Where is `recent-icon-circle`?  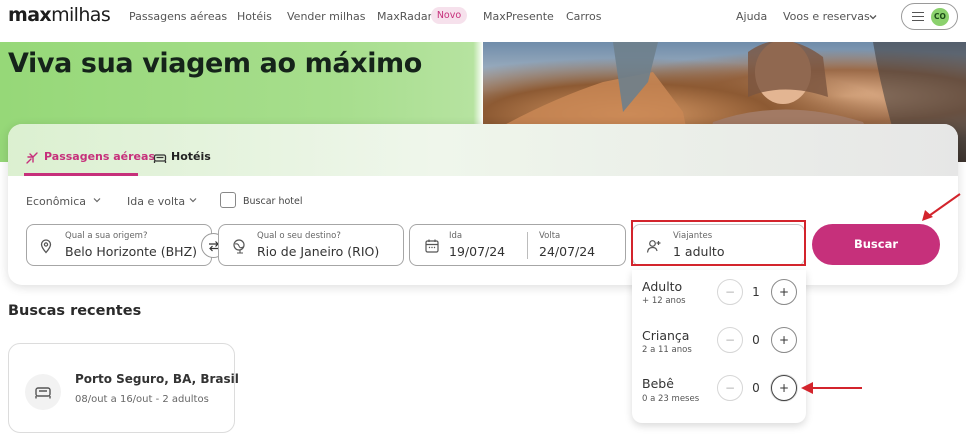 recent-icon-circle is located at coordinates (43, 392).